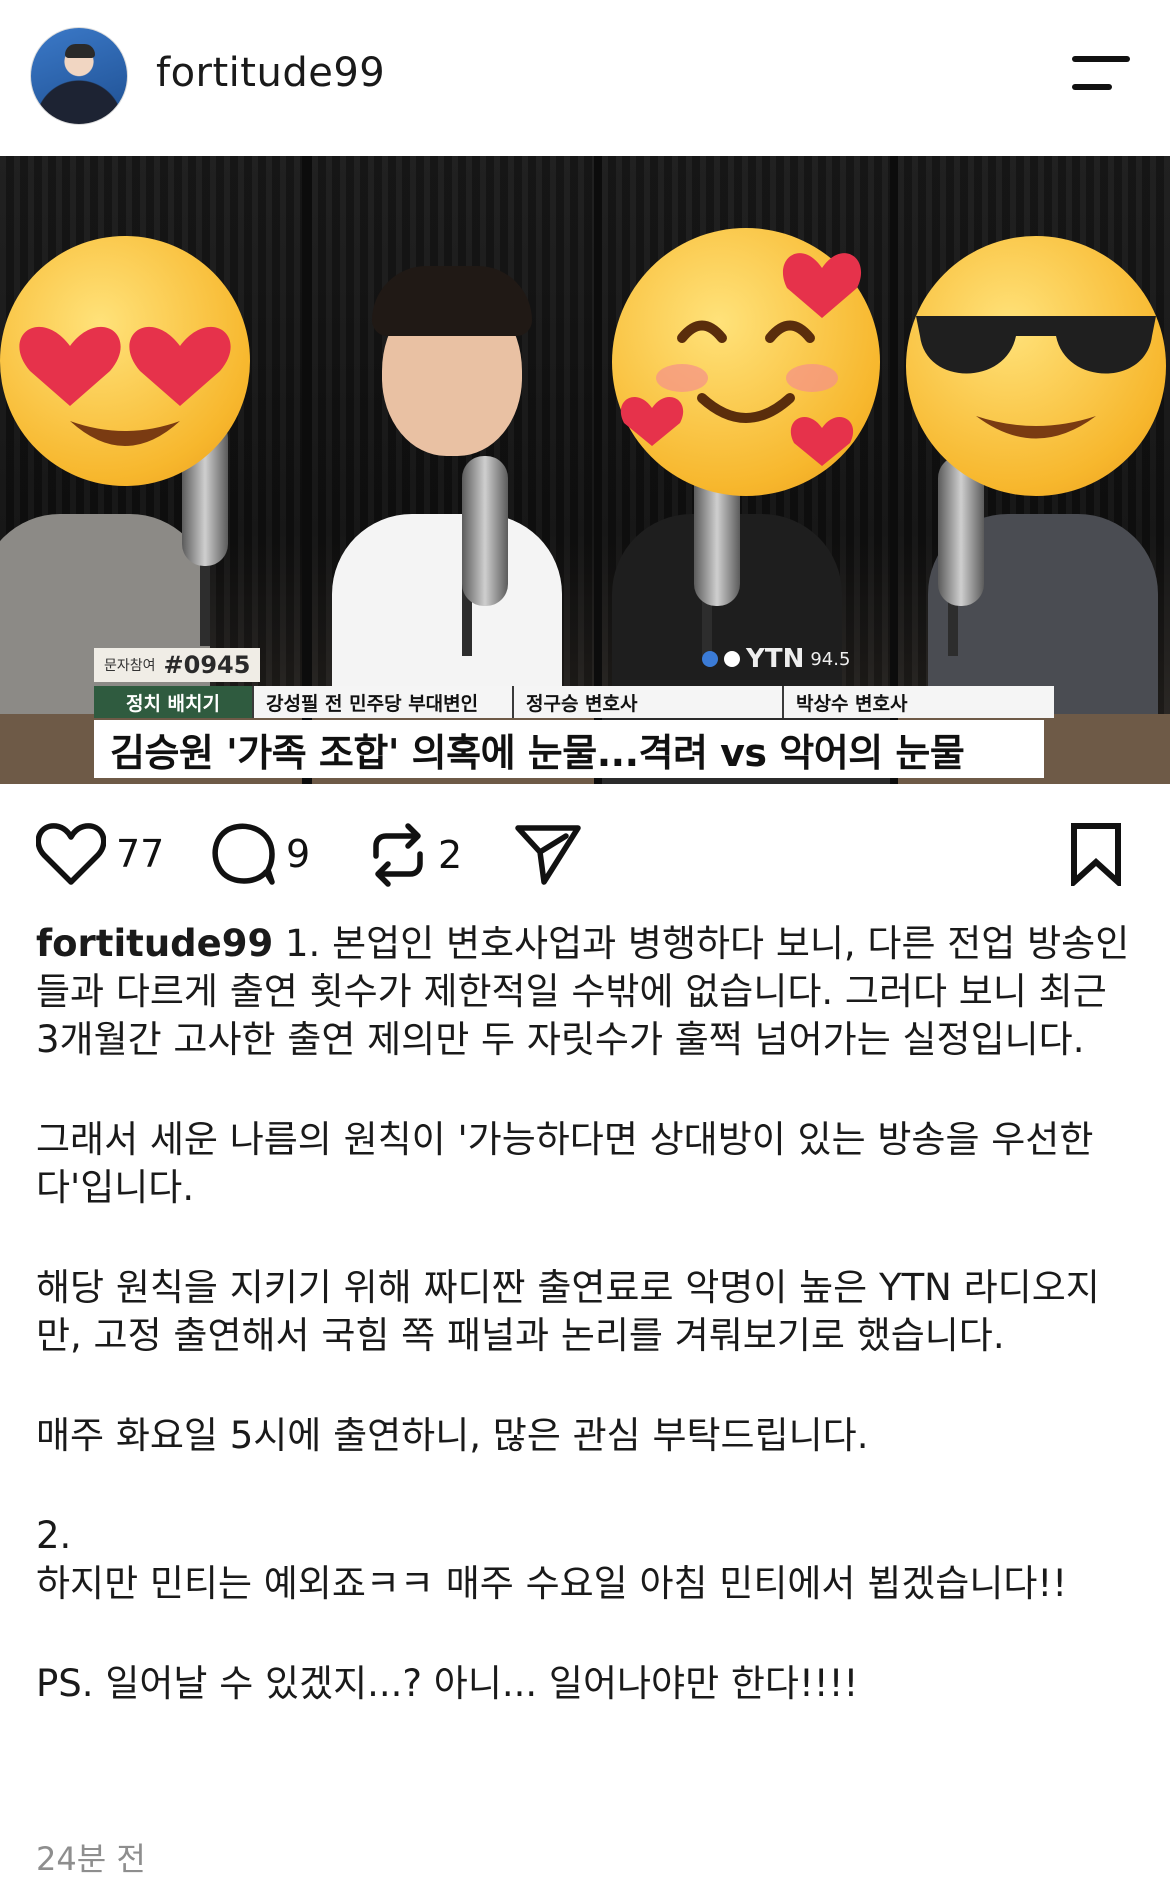 Image resolution: width=1170 pixels, height=1896 pixels. What do you see at coordinates (398, 855) in the screenshot?
I see `repost-icon` at bounding box center [398, 855].